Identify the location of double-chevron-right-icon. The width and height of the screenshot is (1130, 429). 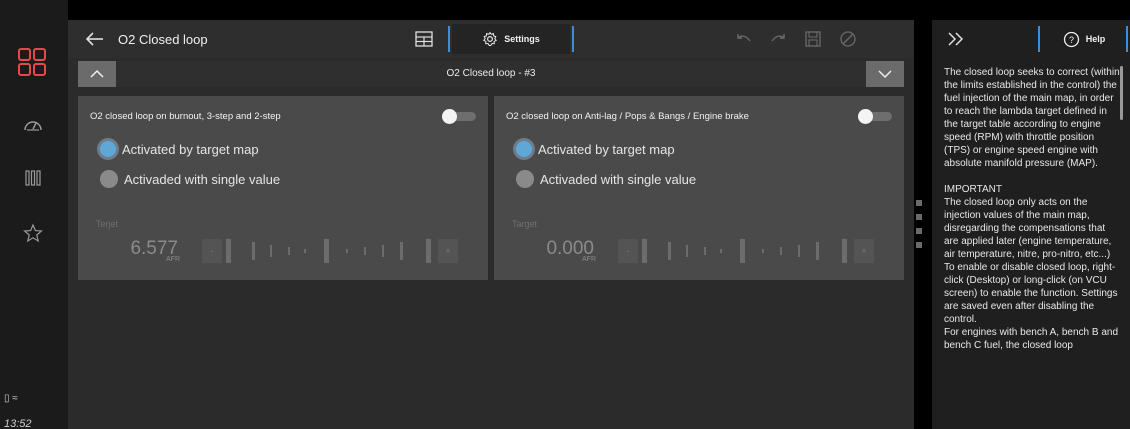
(956, 39).